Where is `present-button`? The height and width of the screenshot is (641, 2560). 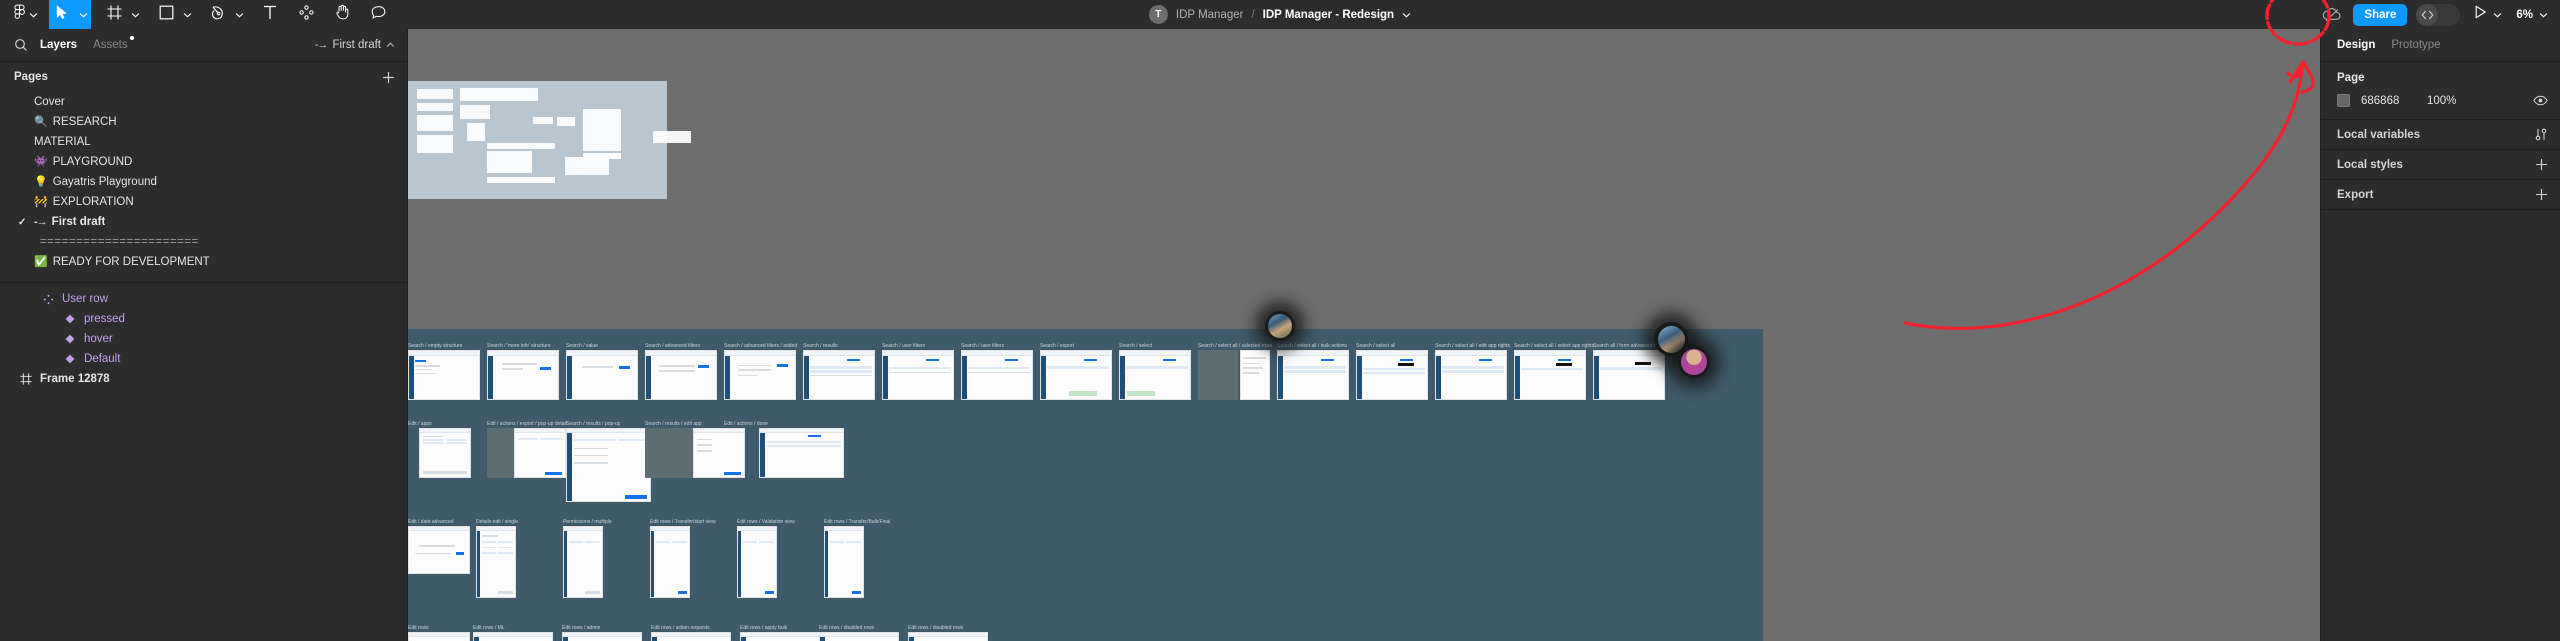
present-button is located at coordinates (2488, 14).